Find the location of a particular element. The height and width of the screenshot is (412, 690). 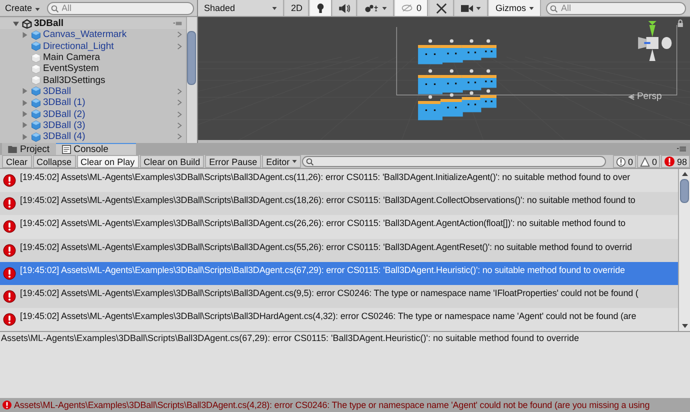

lightbulb-icon is located at coordinates (321, 8).